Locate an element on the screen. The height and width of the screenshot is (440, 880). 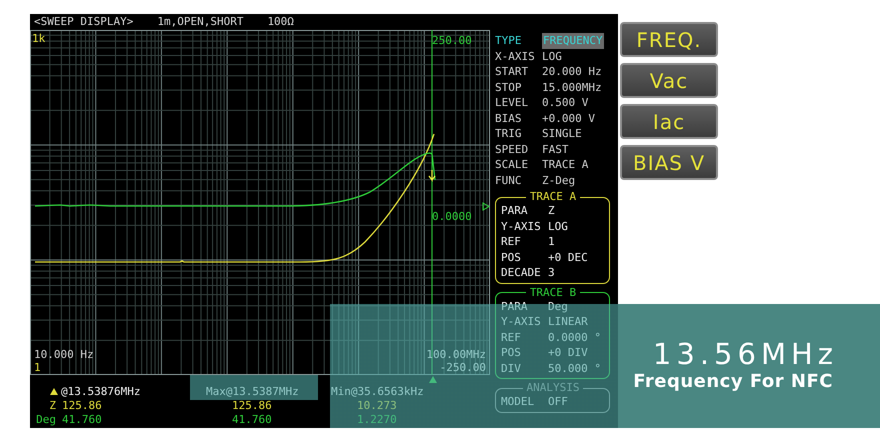
setting-value: 20.000 Hz is located at coordinates (572, 72).